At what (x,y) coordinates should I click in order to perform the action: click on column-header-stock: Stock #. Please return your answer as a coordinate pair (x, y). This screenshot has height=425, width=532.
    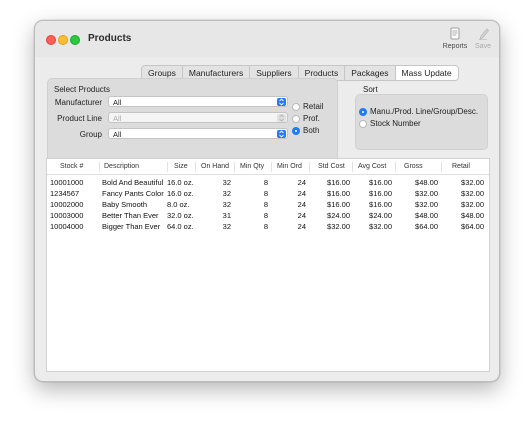
    Looking at the image, I should click on (71, 166).